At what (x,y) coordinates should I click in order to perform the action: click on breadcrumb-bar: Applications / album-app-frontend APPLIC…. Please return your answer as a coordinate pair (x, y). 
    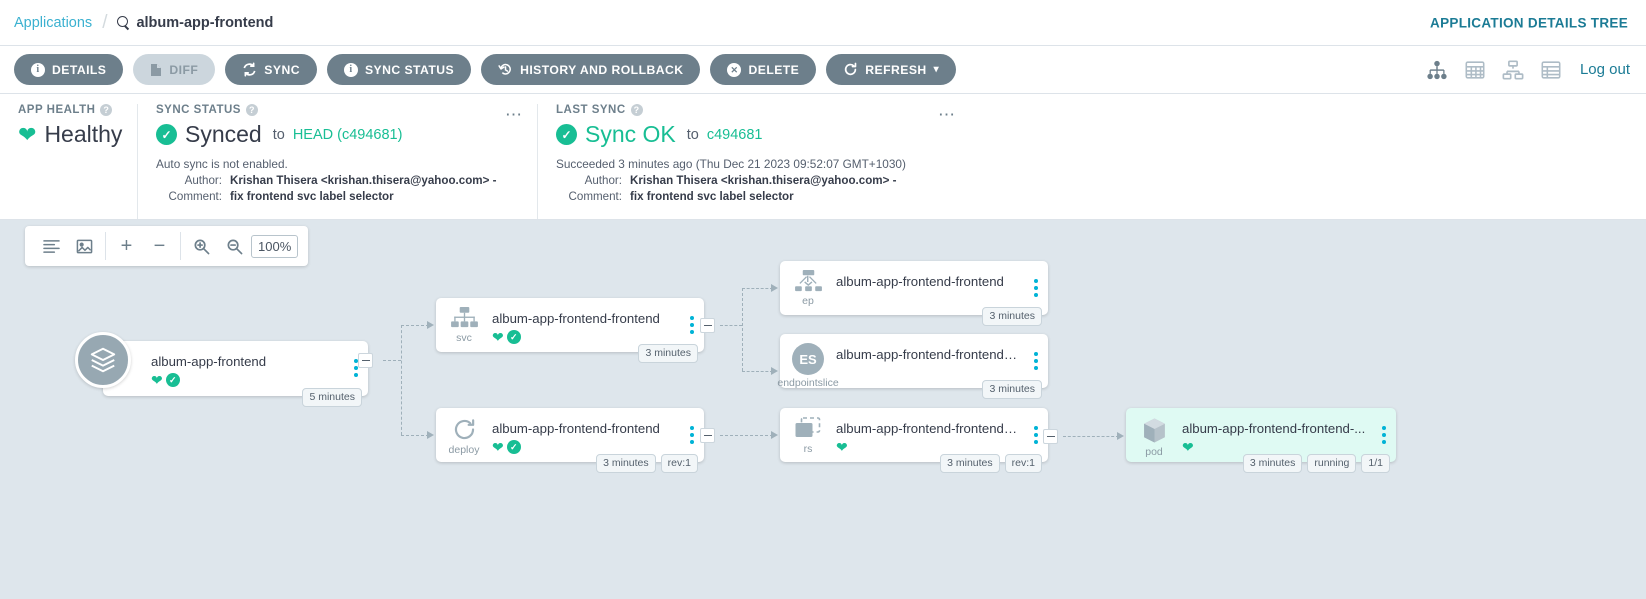
    Looking at the image, I should click on (823, 23).